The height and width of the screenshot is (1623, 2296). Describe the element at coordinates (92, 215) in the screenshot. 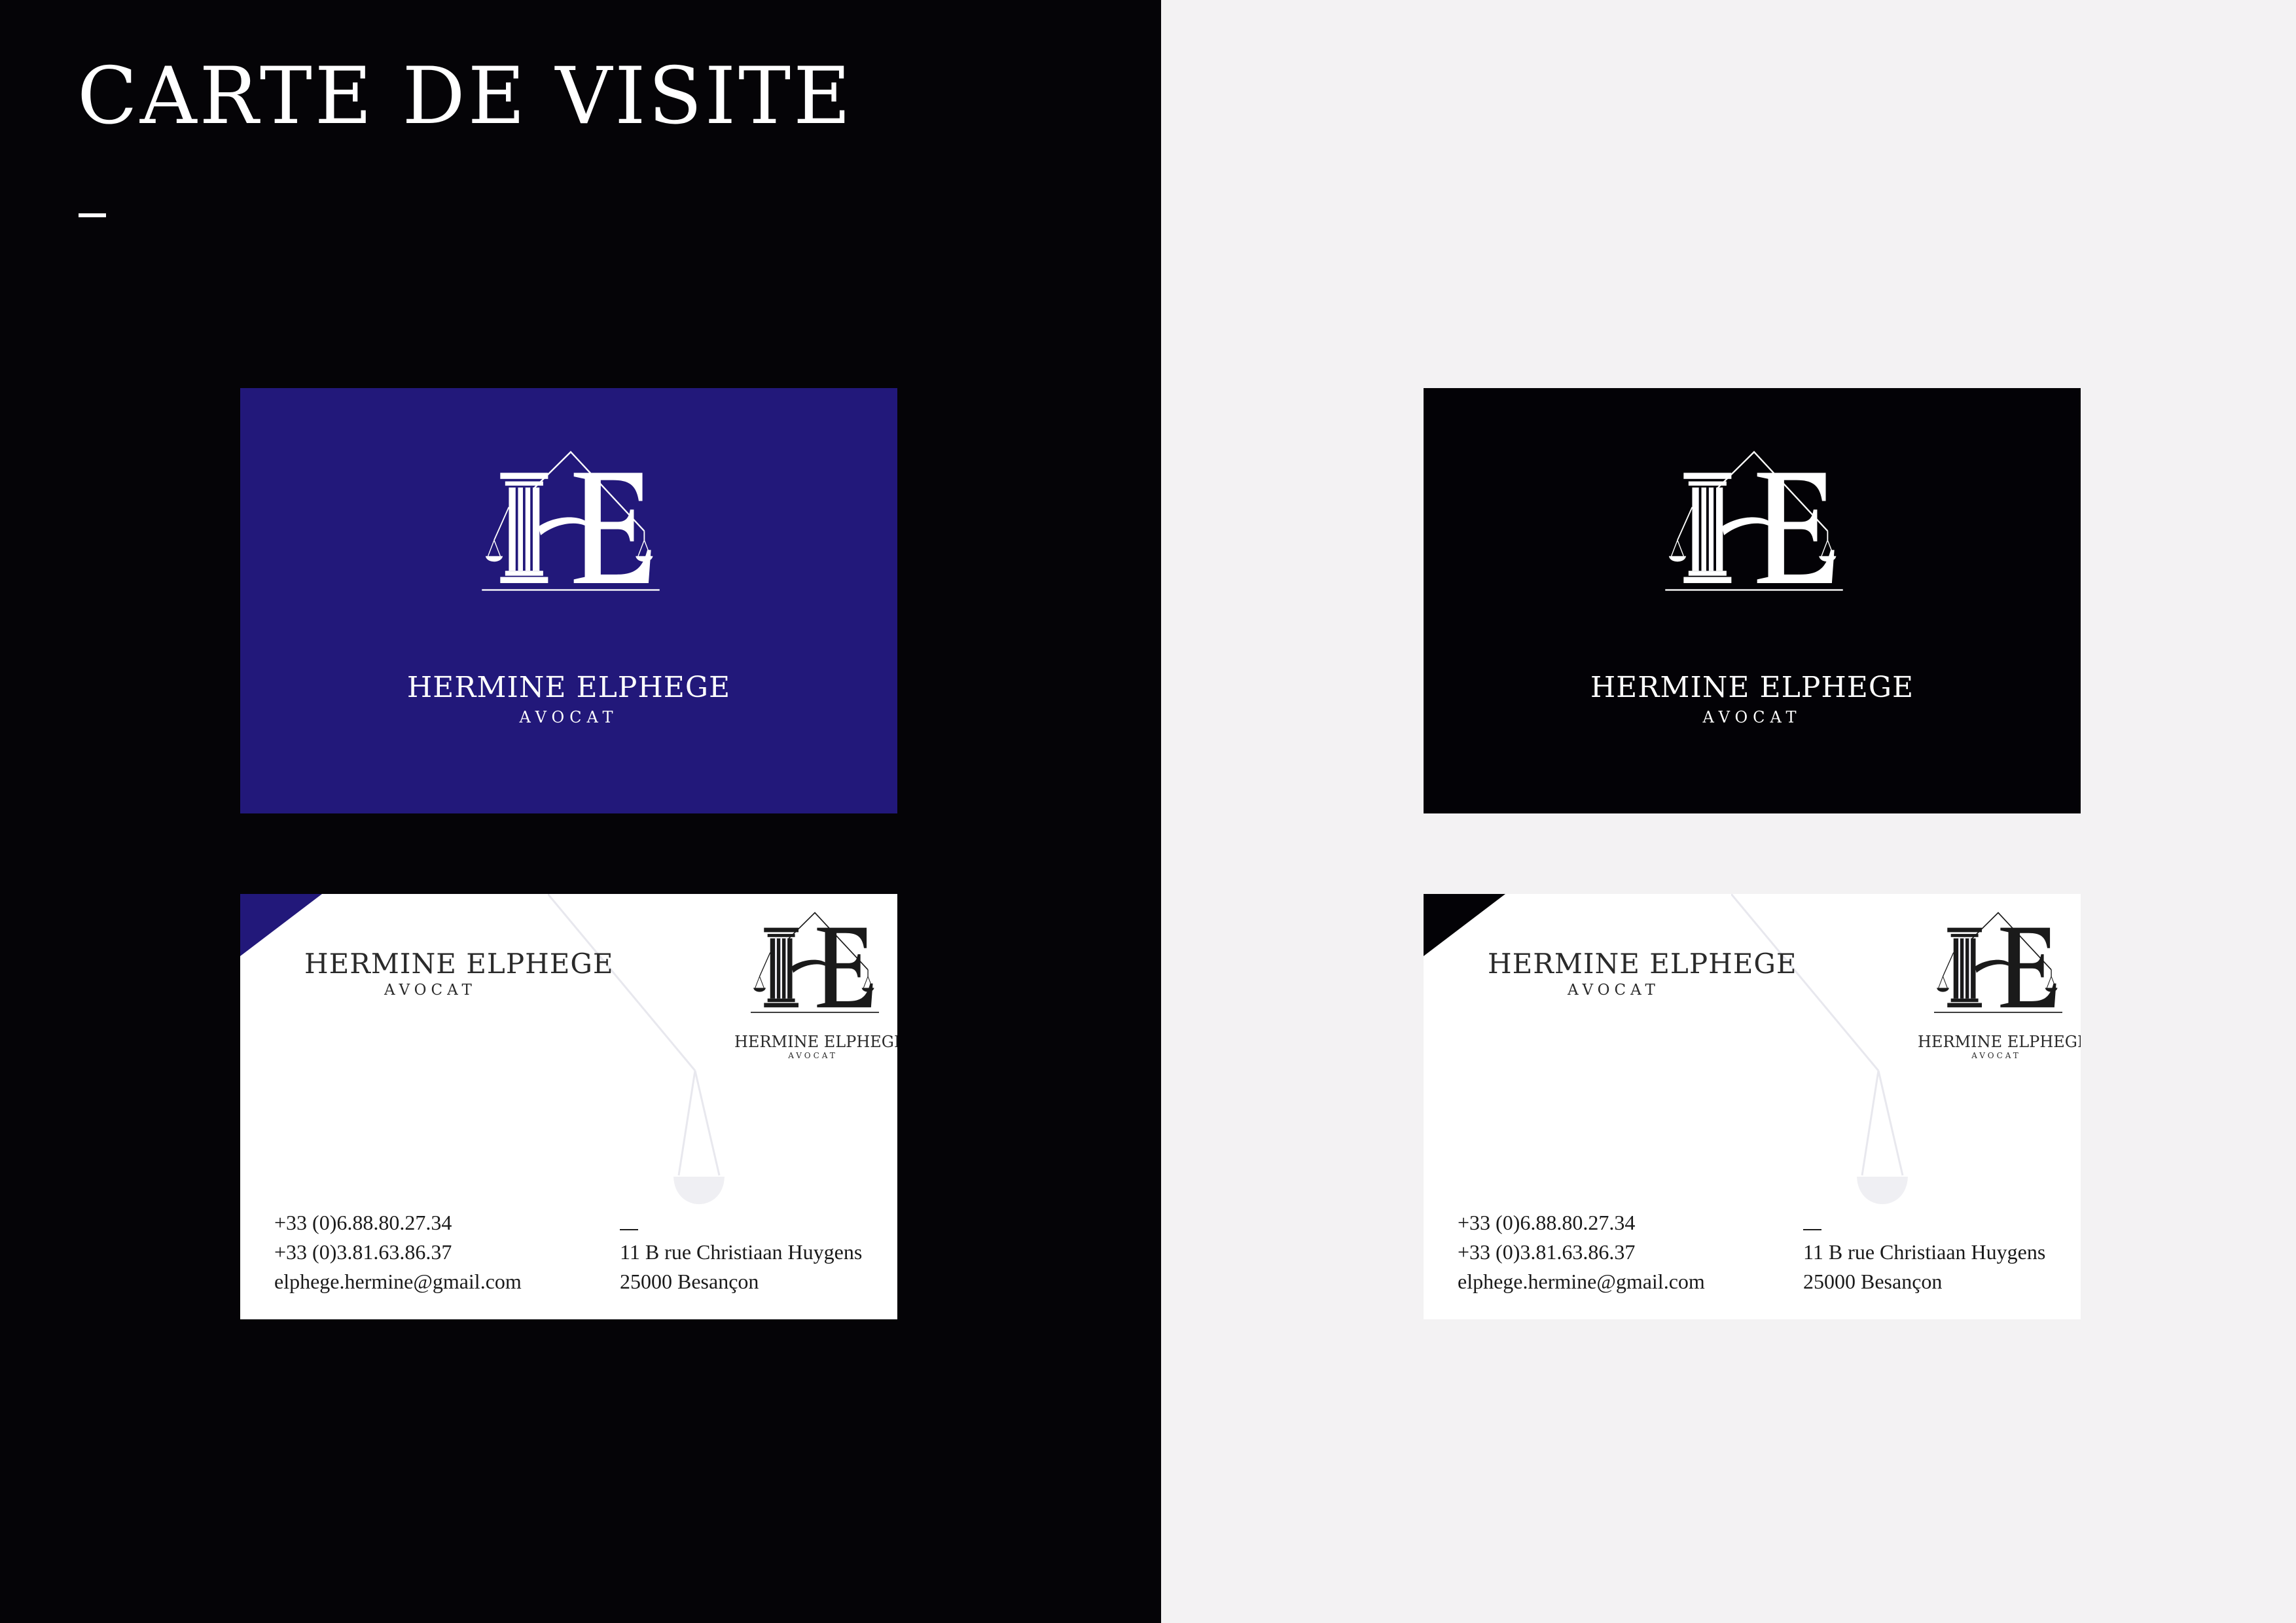

I see `title-dash` at that location.